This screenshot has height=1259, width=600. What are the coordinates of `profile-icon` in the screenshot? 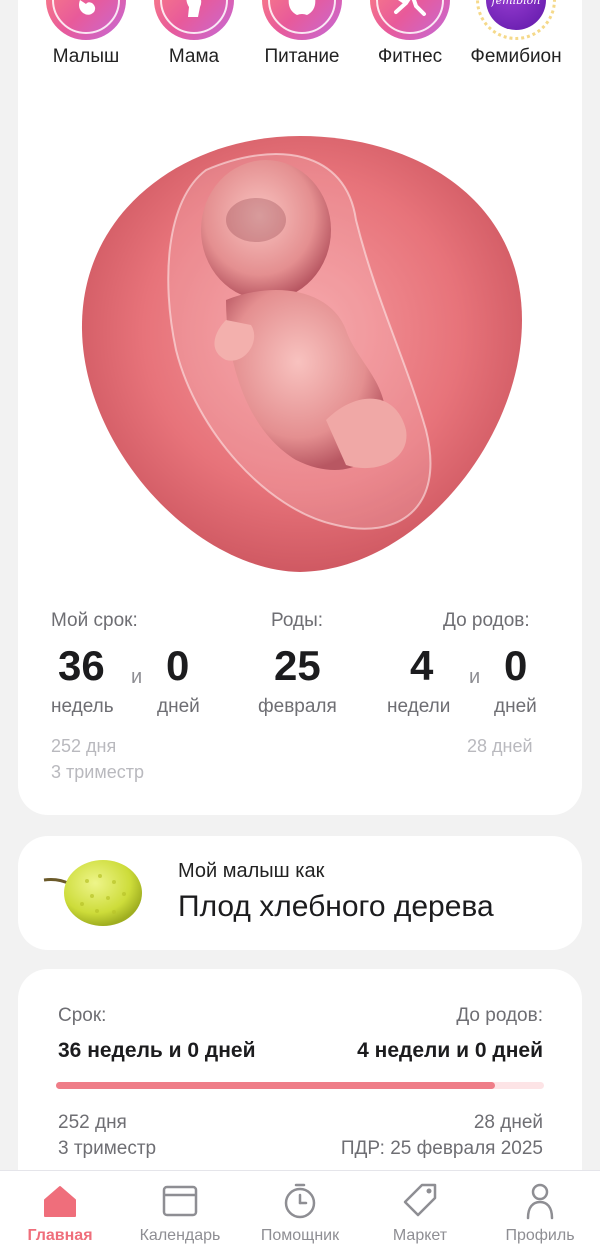 It's located at (540, 1201).